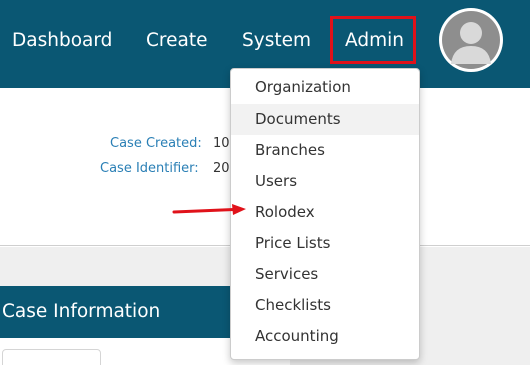 Image resolution: width=530 pixels, height=365 pixels. Describe the element at coordinates (325, 181) in the screenshot. I see `menu-item-users: Users` at that location.